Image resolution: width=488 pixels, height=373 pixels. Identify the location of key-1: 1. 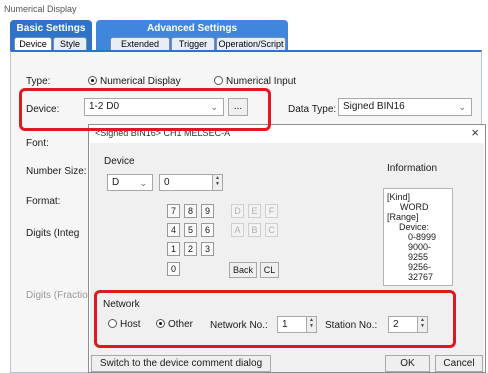
(173, 249).